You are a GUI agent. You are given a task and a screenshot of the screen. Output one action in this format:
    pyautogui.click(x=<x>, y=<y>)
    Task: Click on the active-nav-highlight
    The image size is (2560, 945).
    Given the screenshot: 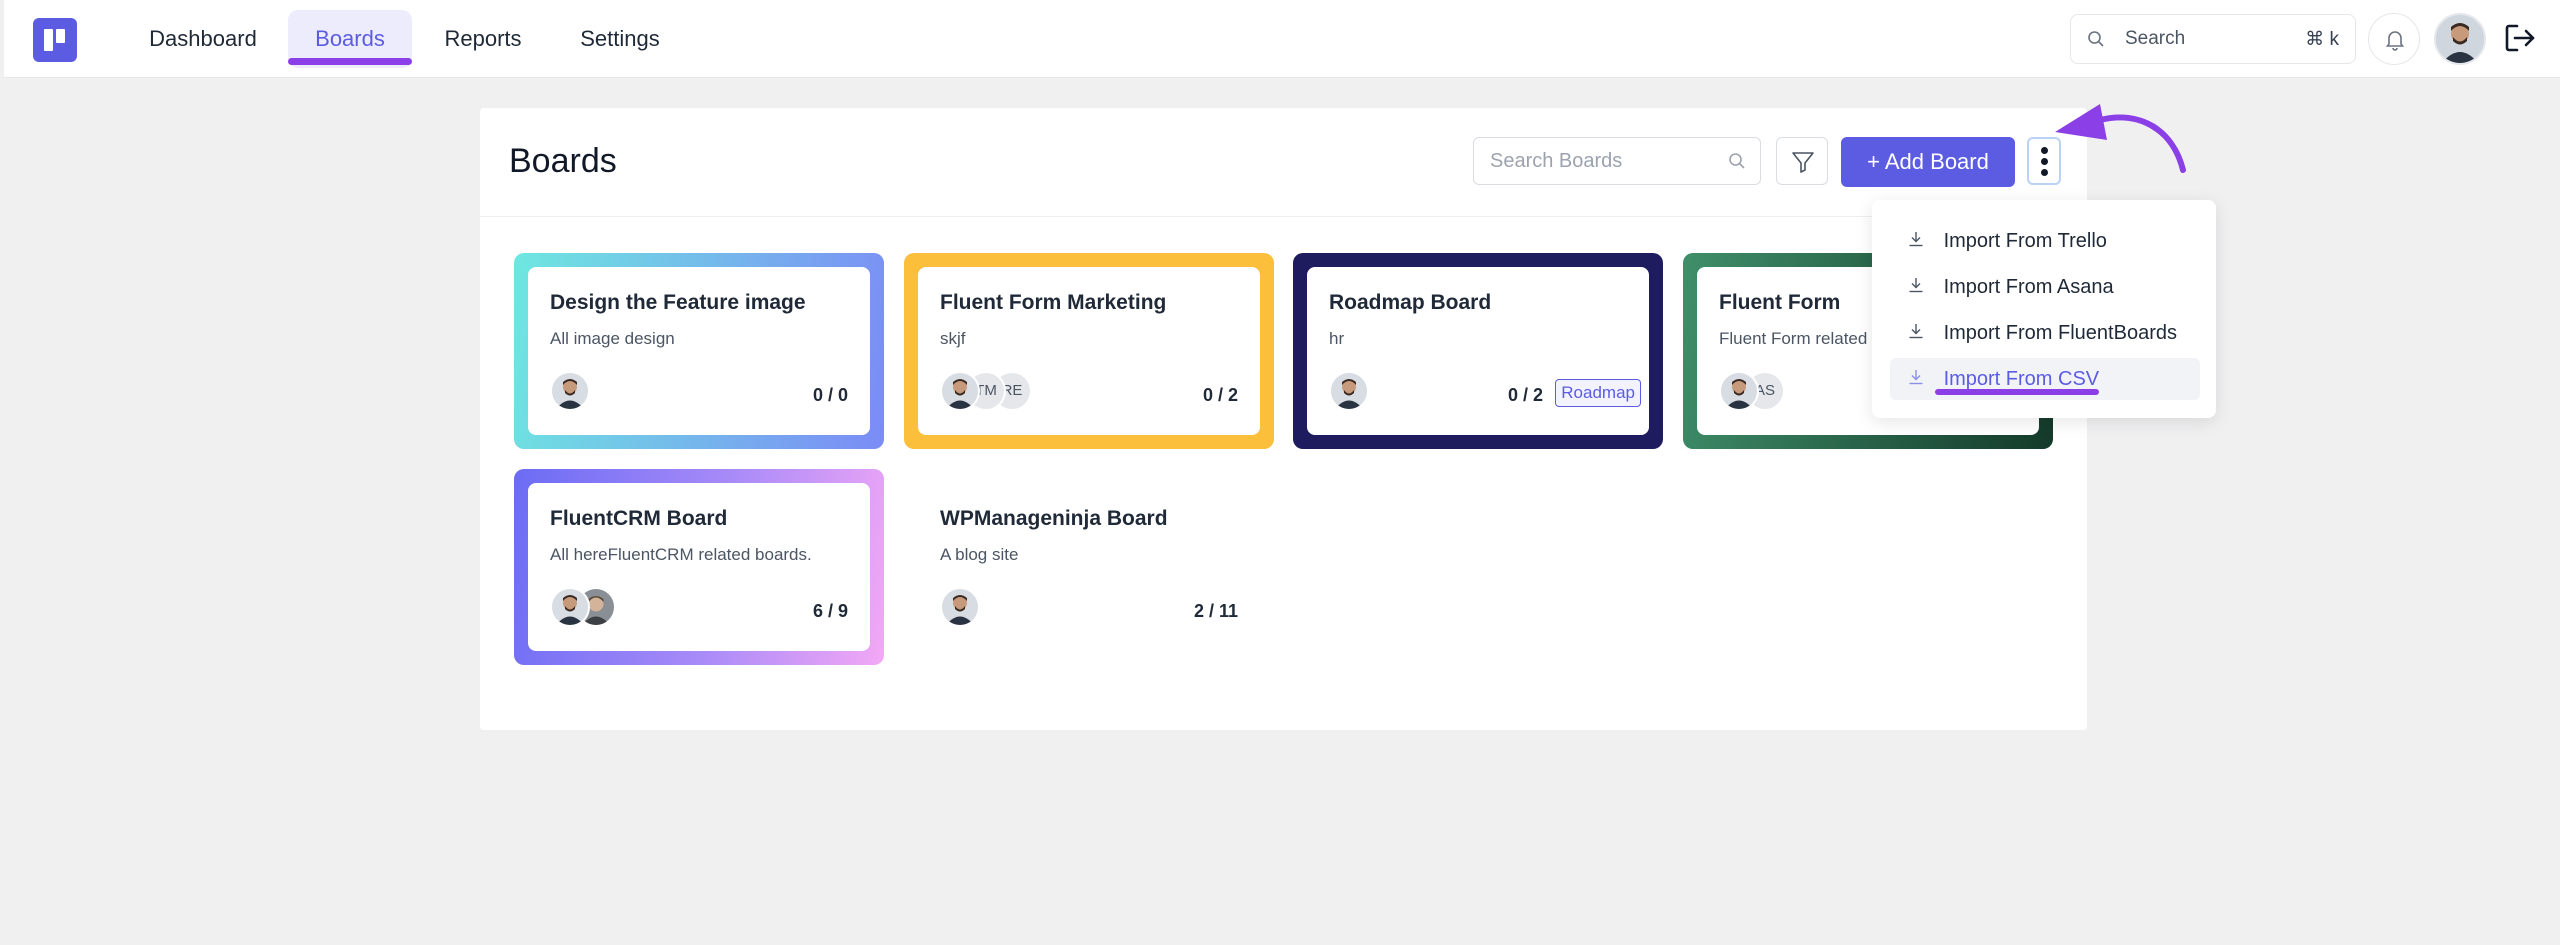 What is the action you would take?
    pyautogui.click(x=350, y=61)
    